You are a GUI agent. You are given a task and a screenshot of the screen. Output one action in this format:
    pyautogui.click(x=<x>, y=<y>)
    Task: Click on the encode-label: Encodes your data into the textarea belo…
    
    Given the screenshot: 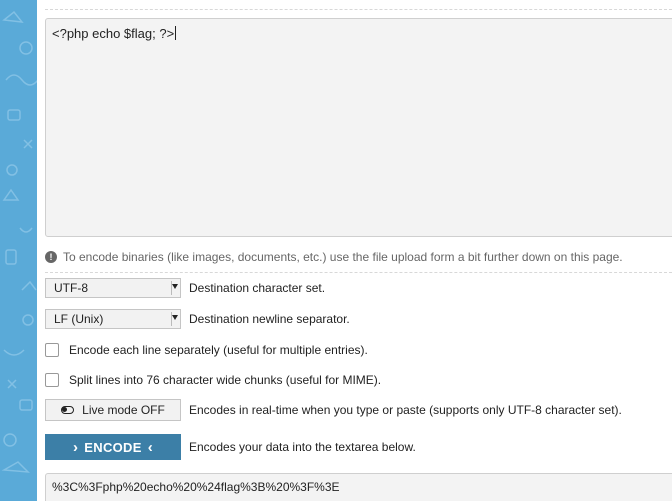 What is the action you would take?
    pyautogui.click(x=302, y=447)
    